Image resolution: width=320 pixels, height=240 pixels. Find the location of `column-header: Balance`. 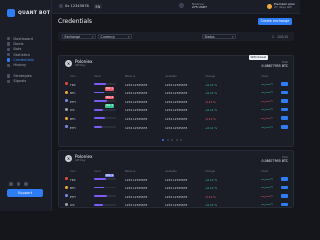

column-header: Balance is located at coordinates (130, 171).